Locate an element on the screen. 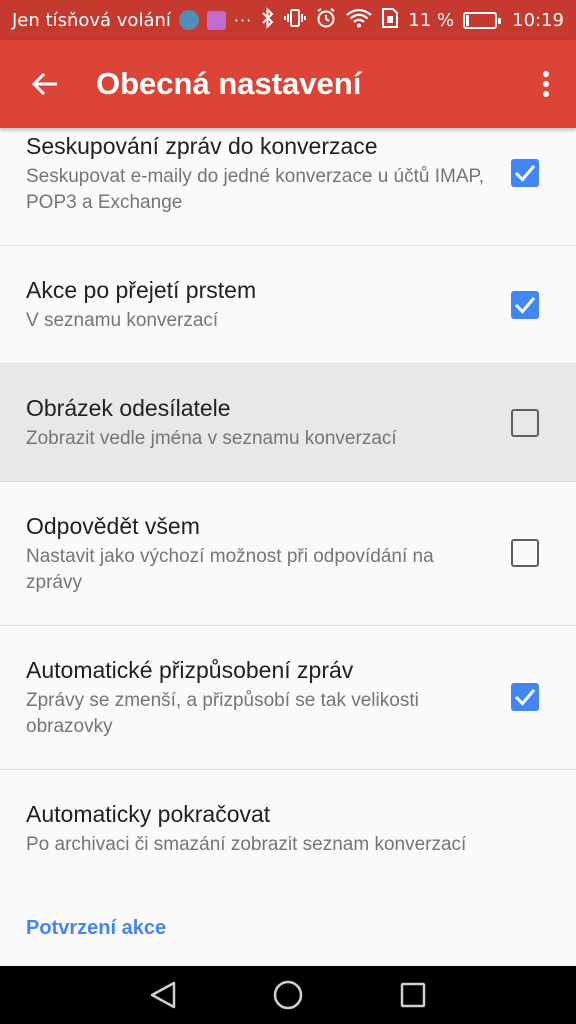  navigation-bar is located at coordinates (288, 995).